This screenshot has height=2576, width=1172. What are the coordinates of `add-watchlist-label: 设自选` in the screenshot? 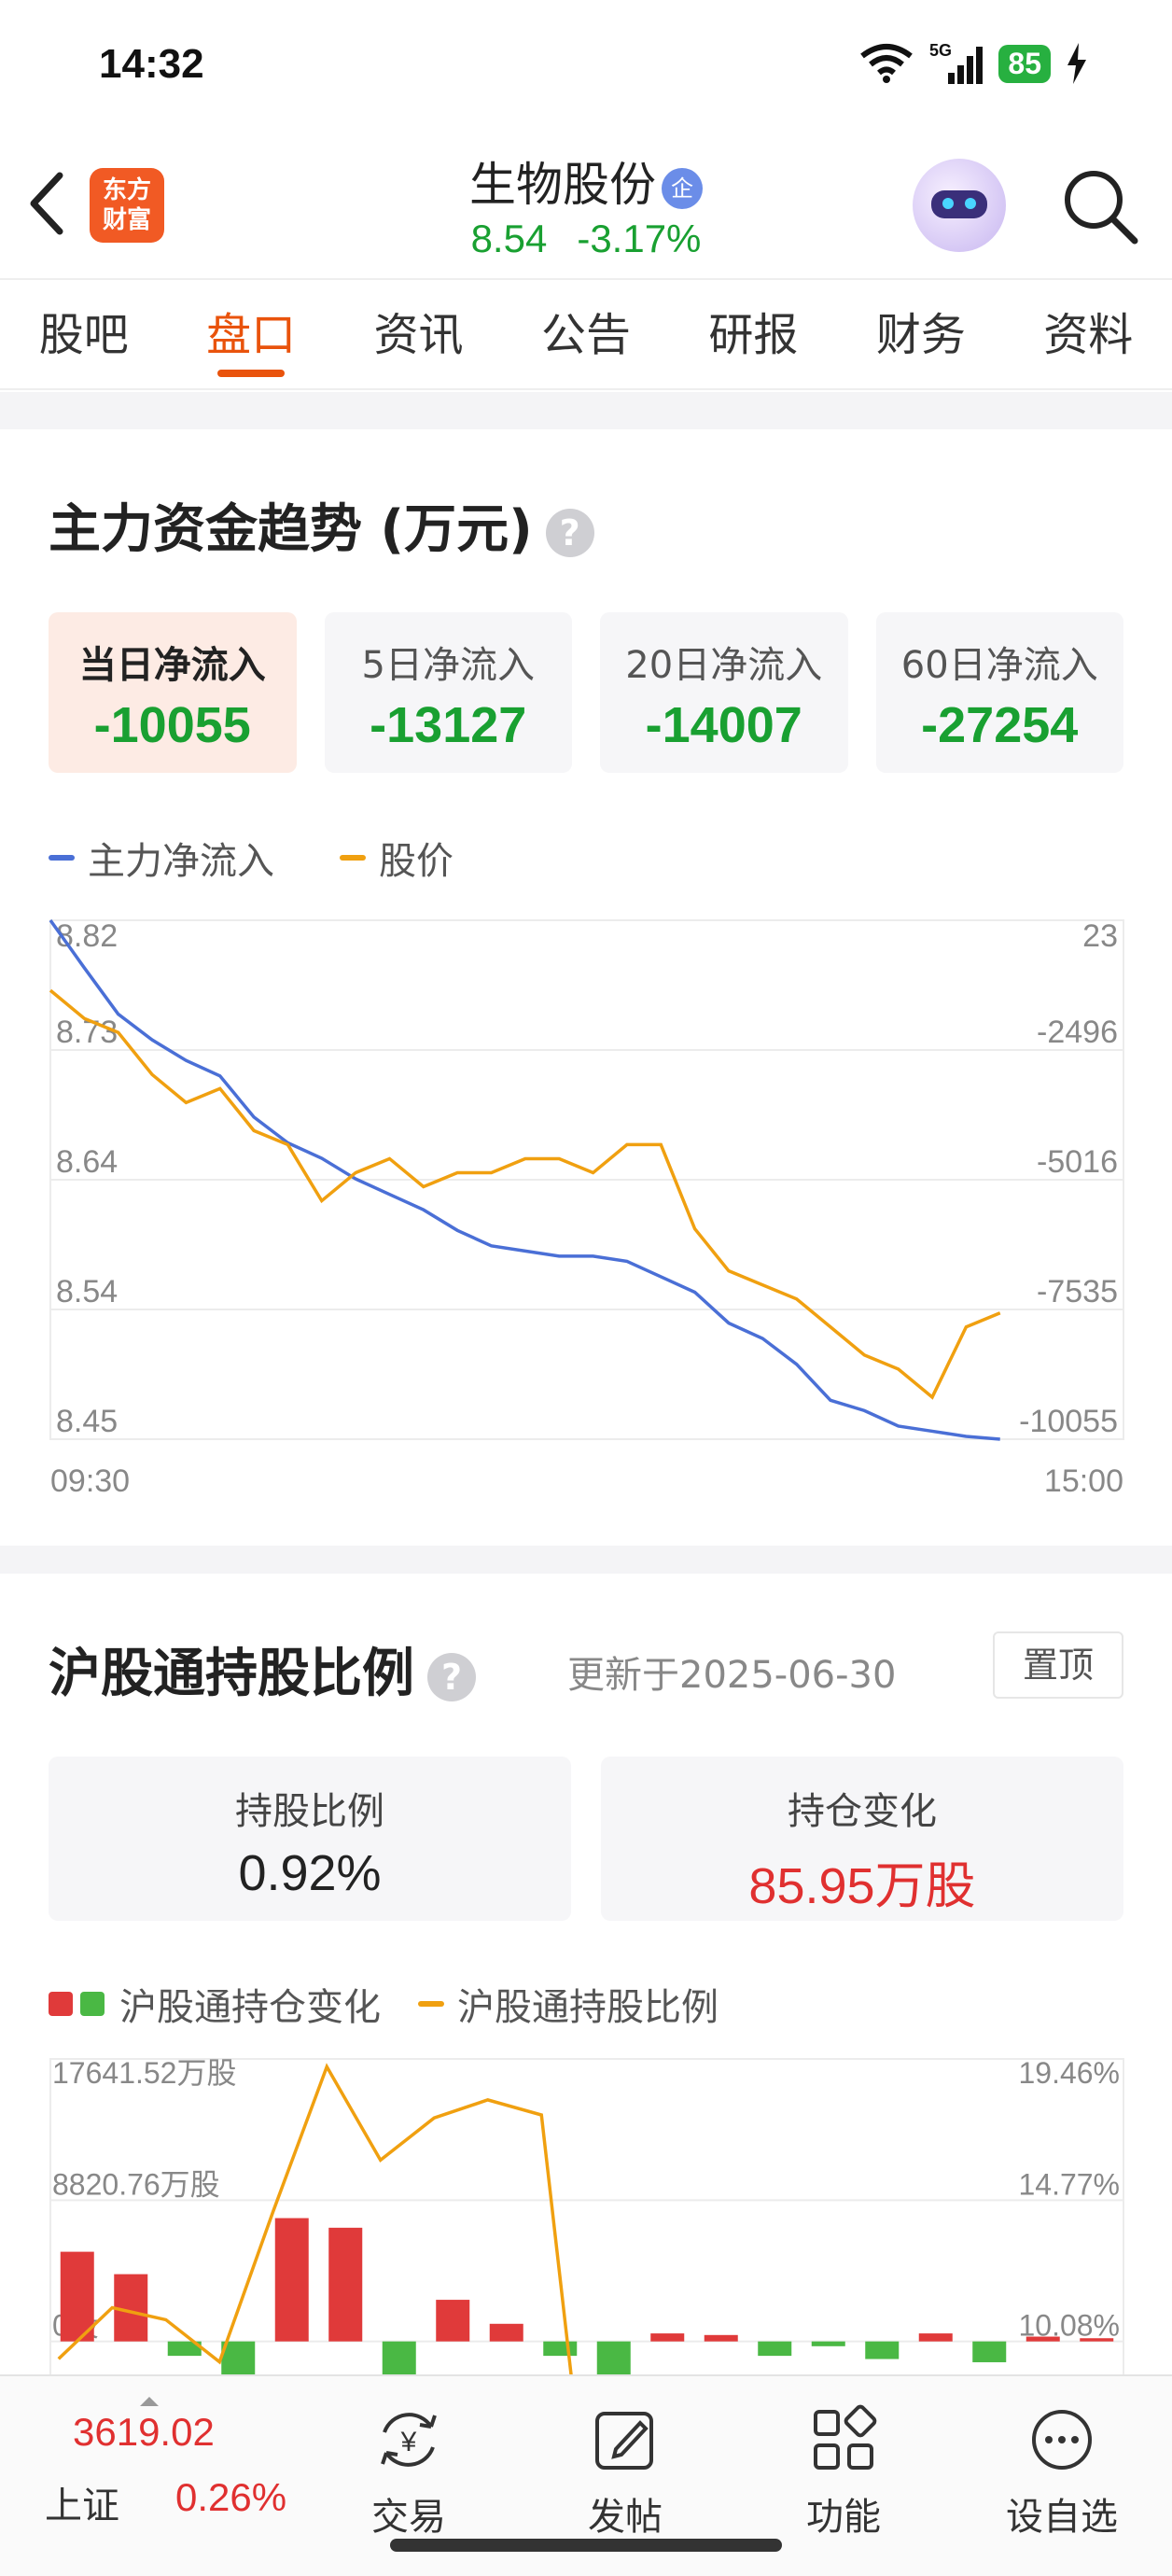 It's located at (1062, 2517).